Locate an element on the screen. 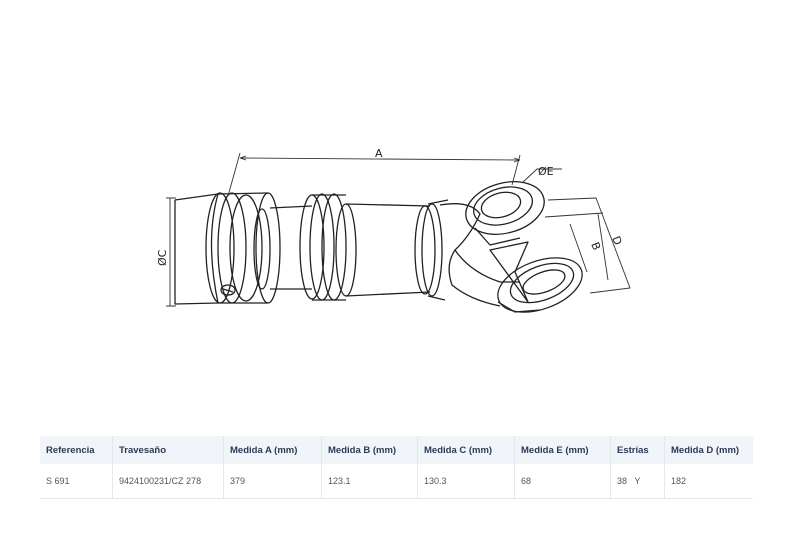 This screenshot has height=544, width=793. header-estrias: Estrías is located at coordinates (637, 450).